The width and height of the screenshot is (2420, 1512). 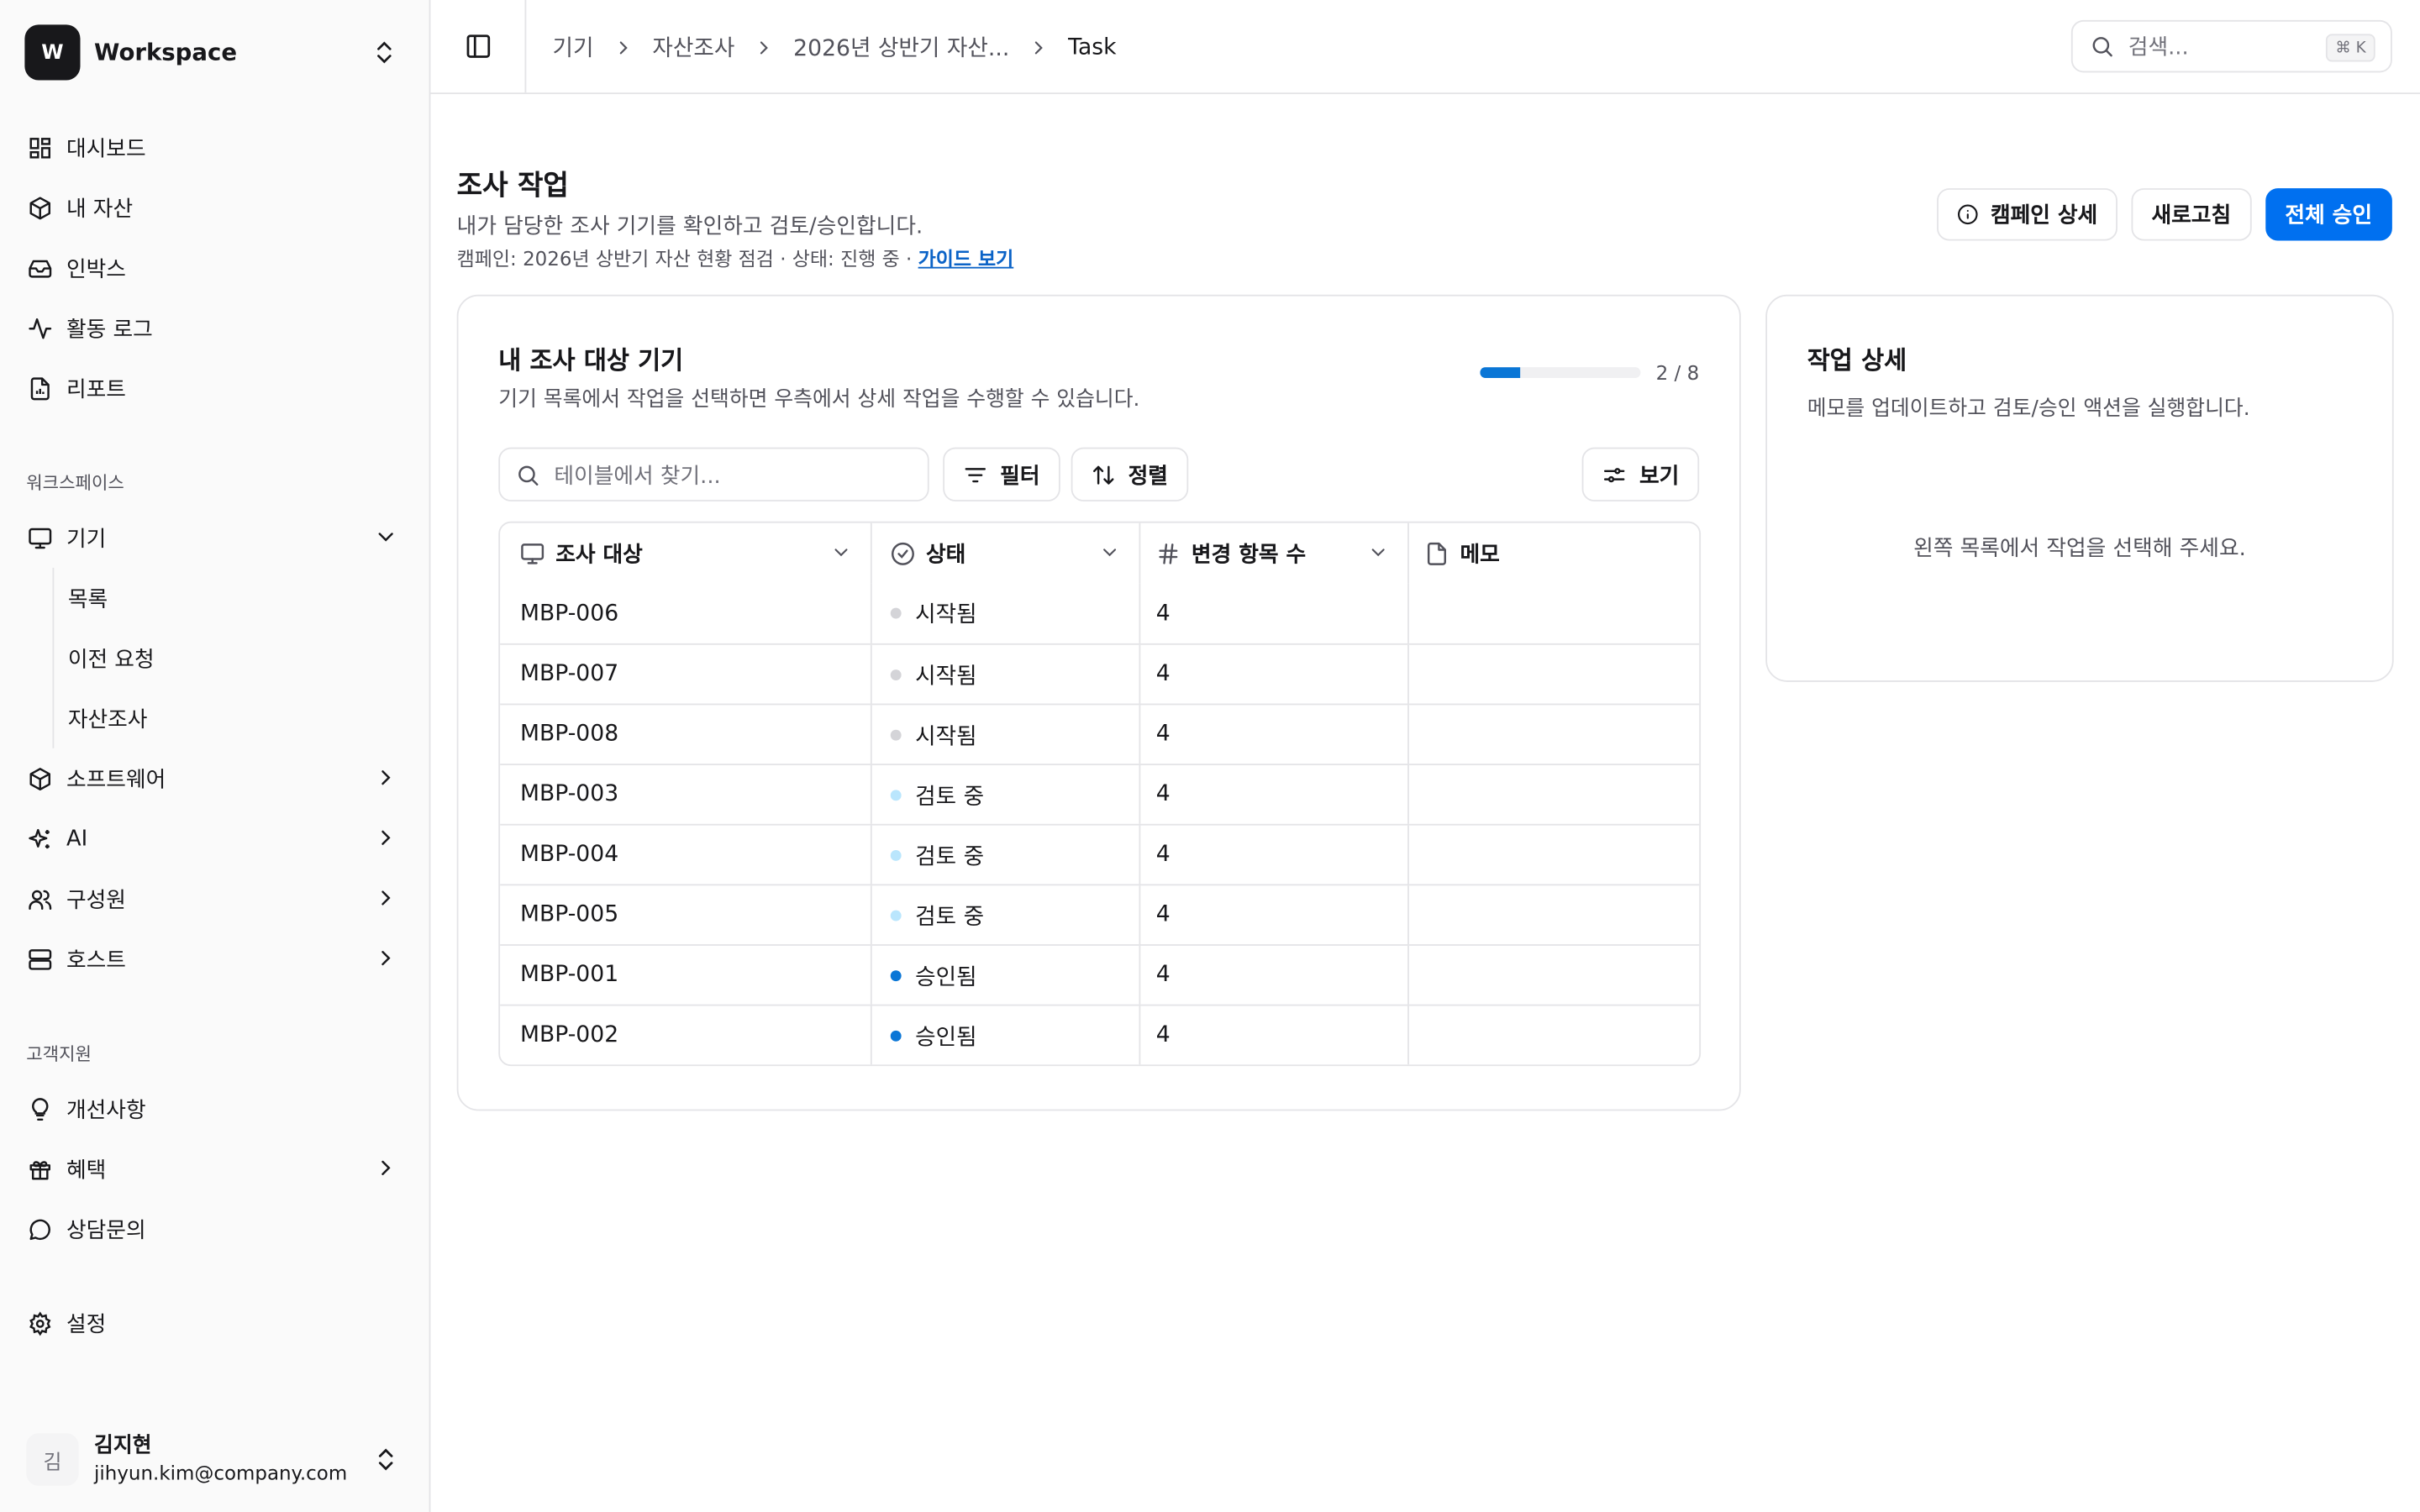 I want to click on chevron-right-icon, so click(x=764, y=47).